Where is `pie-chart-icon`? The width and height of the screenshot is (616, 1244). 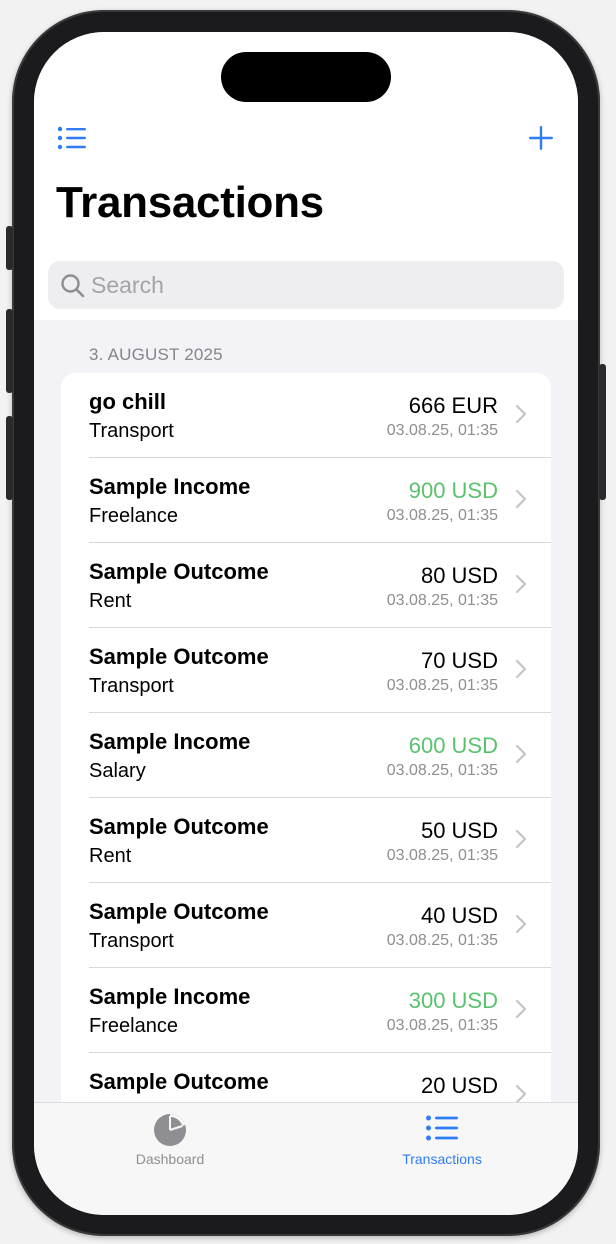
pie-chart-icon is located at coordinates (170, 1130).